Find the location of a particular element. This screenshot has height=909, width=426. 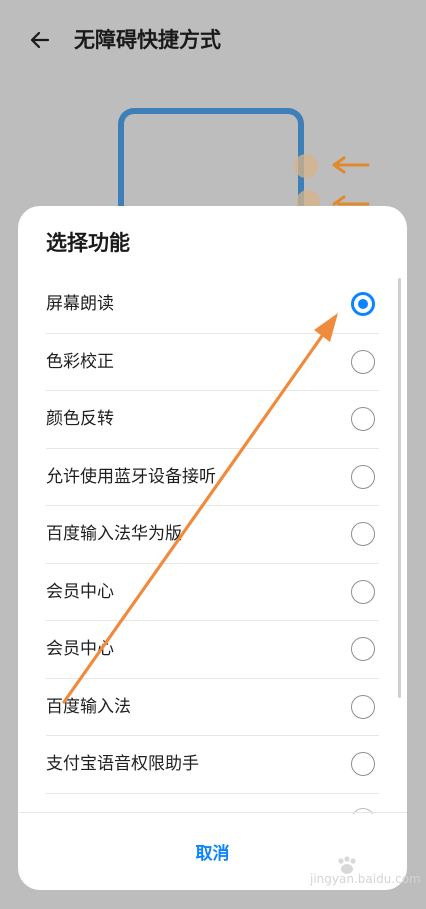

page-title: 无障碍快捷方式 is located at coordinates (147, 40).